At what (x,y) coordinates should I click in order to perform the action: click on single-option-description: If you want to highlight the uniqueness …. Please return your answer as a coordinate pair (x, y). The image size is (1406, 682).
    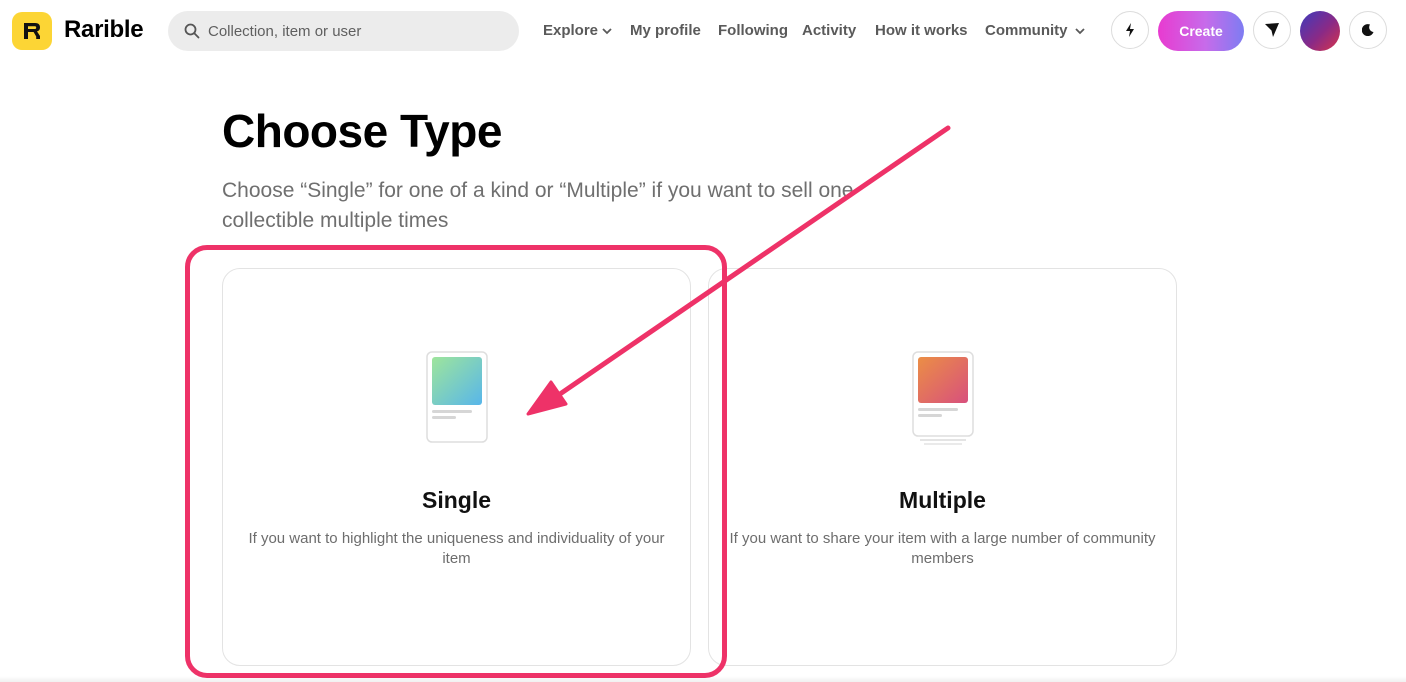
    Looking at the image, I should click on (456, 548).